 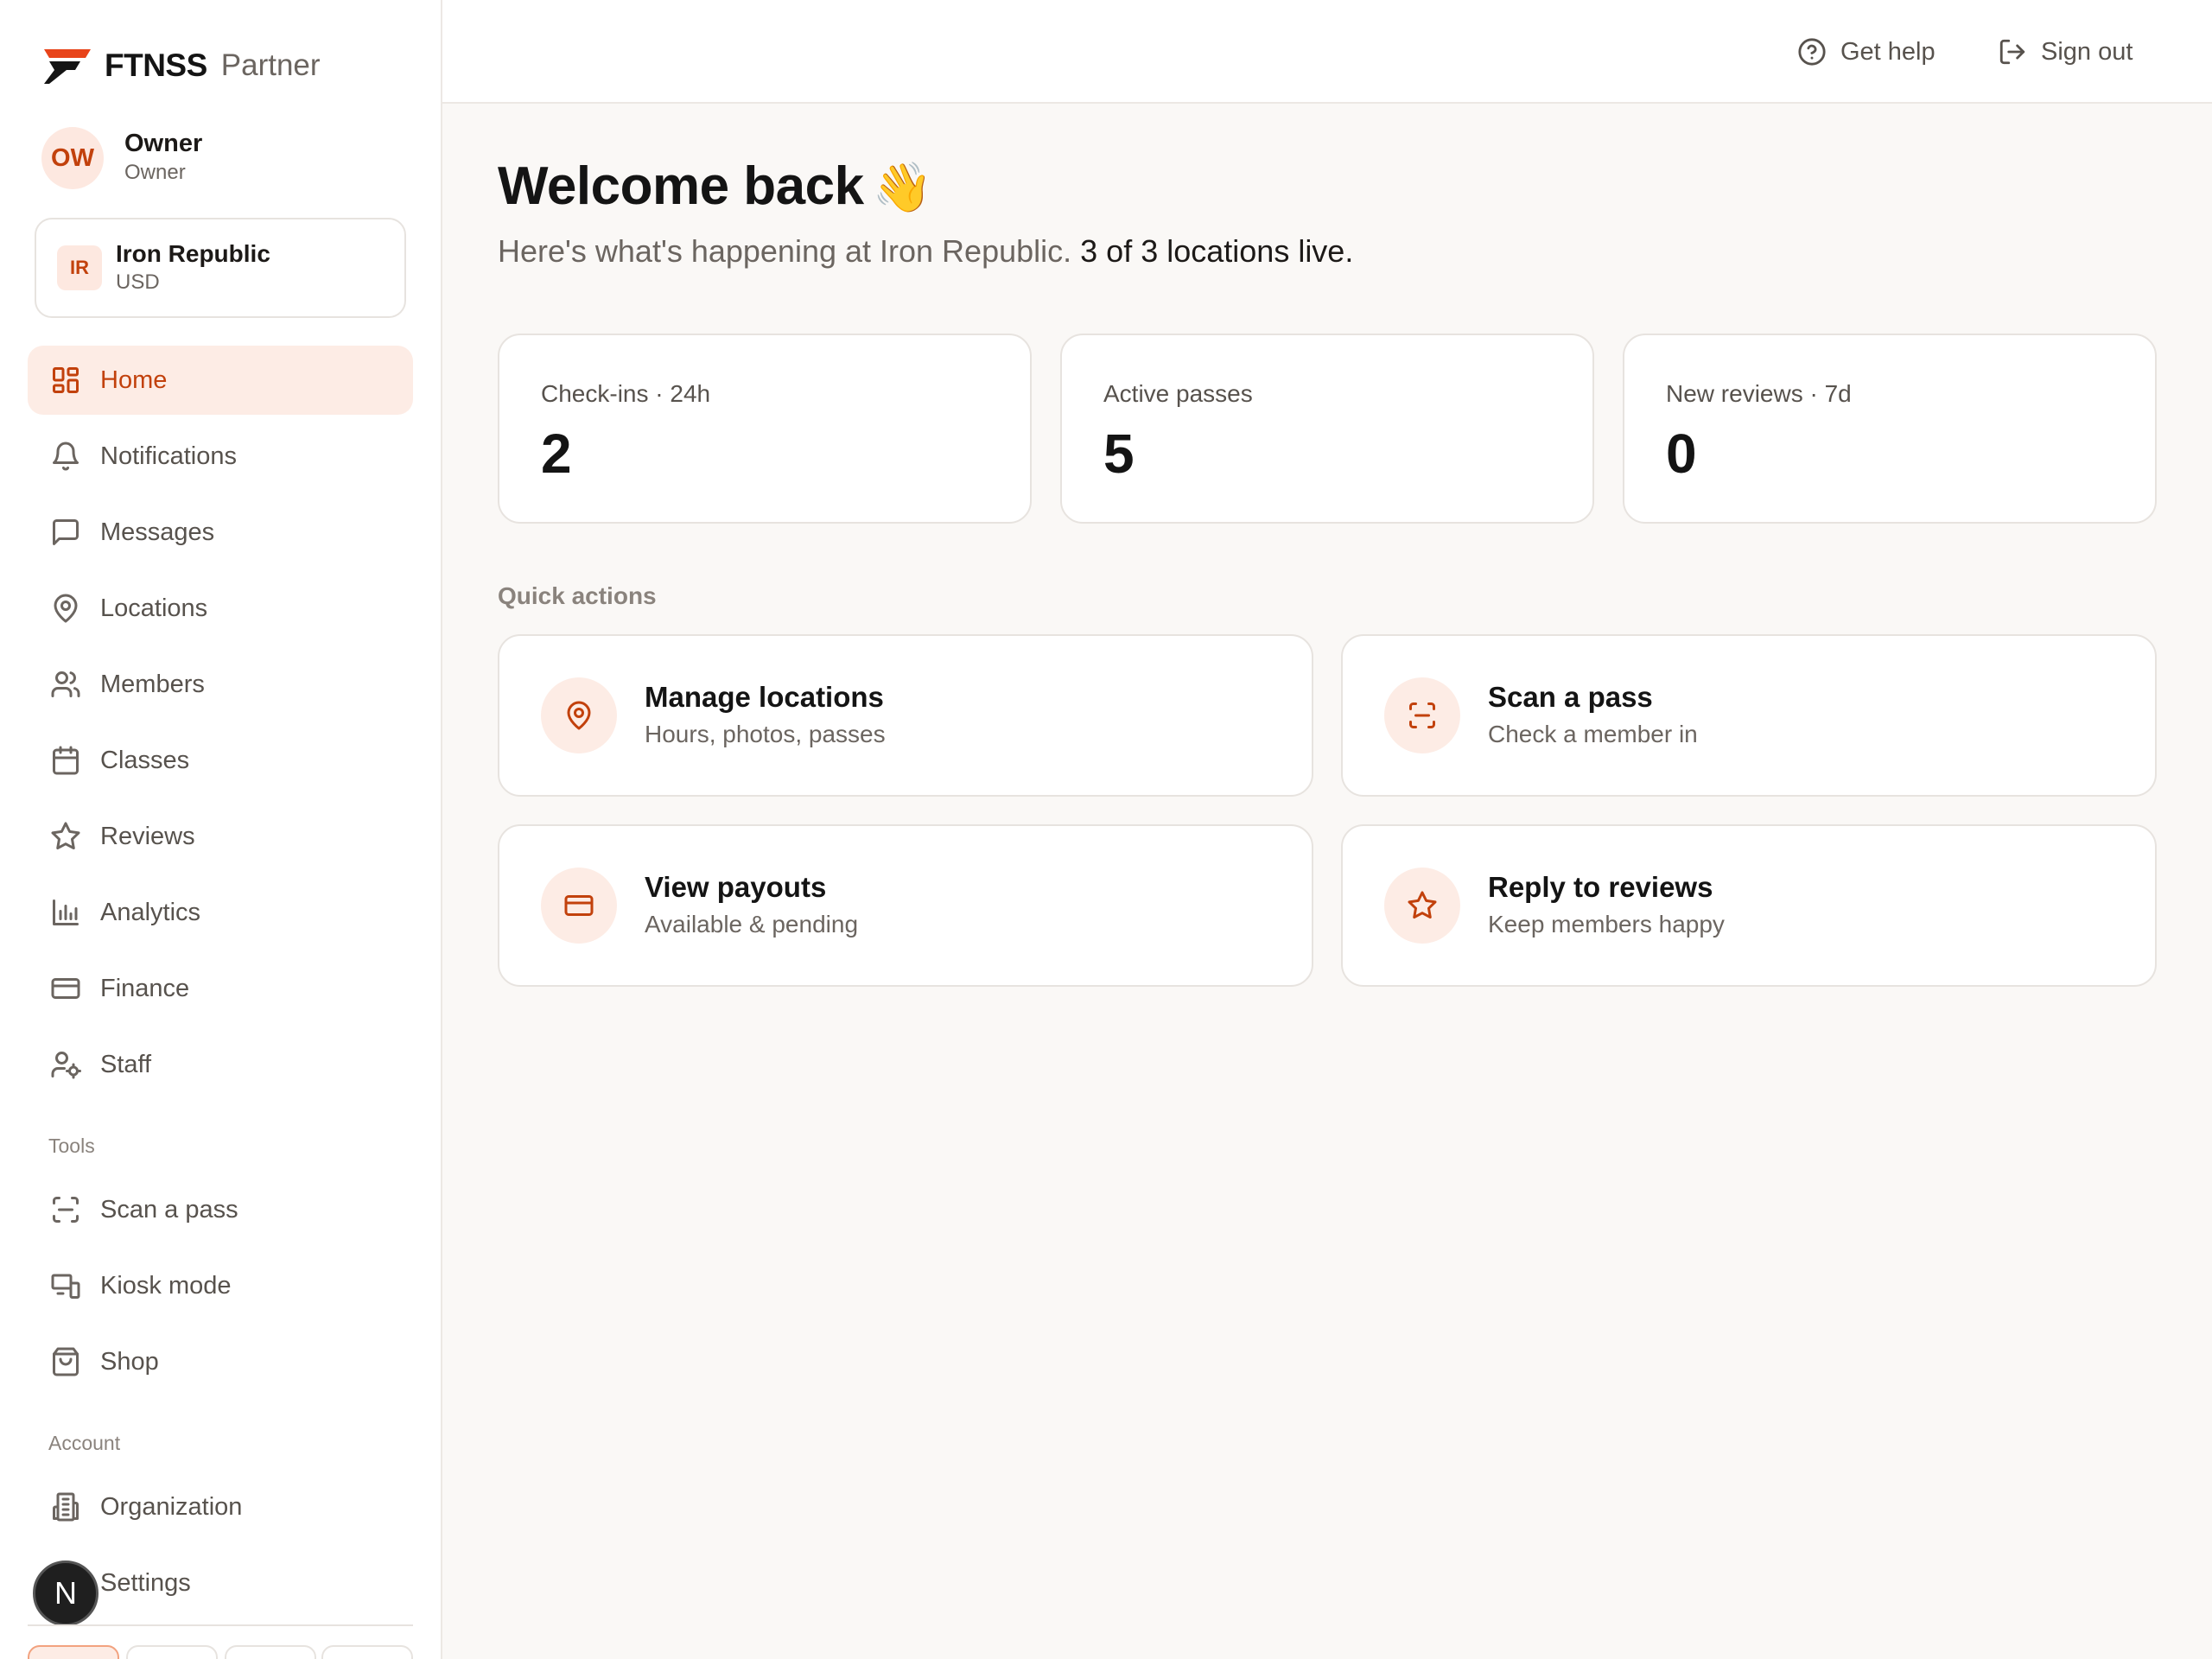 What do you see at coordinates (1888, 51) in the screenshot?
I see `get-help-label: Get help` at bounding box center [1888, 51].